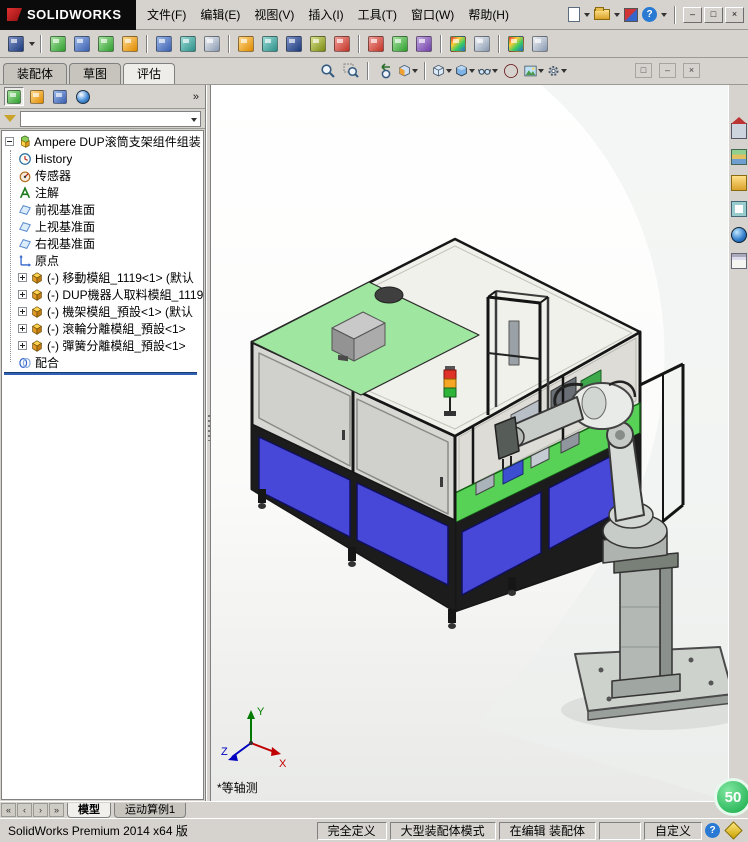  I want to click on collapse-toggle, so click(9, 141).